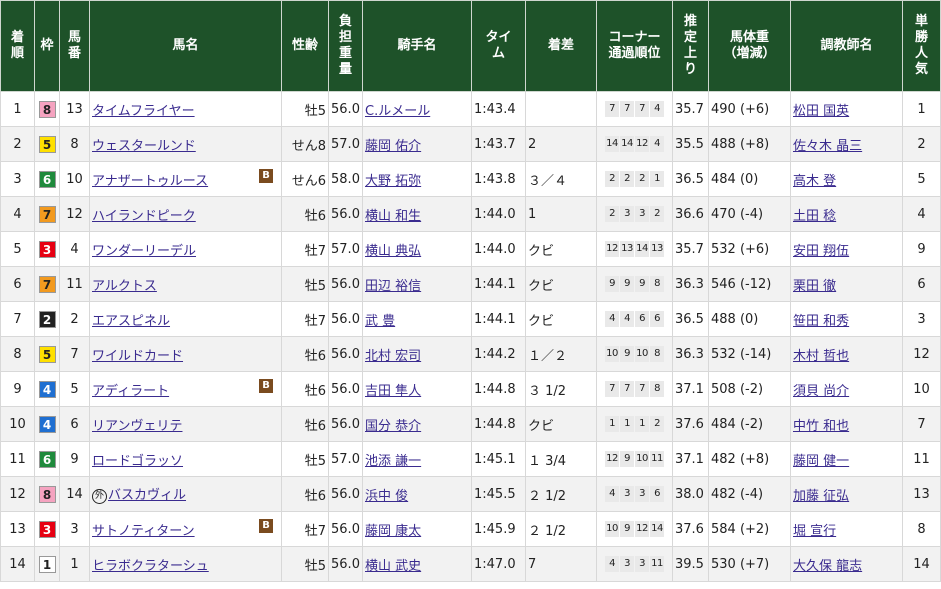 Image resolution: width=941 pixels, height=589 pixels. I want to click on horse-name-link: ヒラボクラターシュ, so click(150, 566).